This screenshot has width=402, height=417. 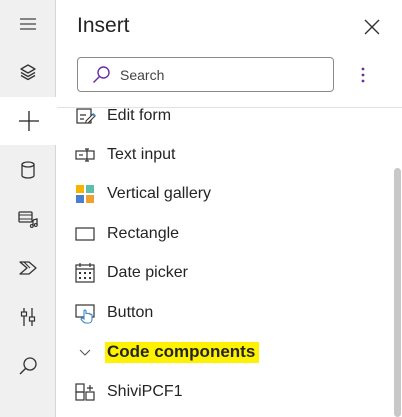 What do you see at coordinates (397, 292) in the screenshot?
I see `scrollbar-thumb` at bounding box center [397, 292].